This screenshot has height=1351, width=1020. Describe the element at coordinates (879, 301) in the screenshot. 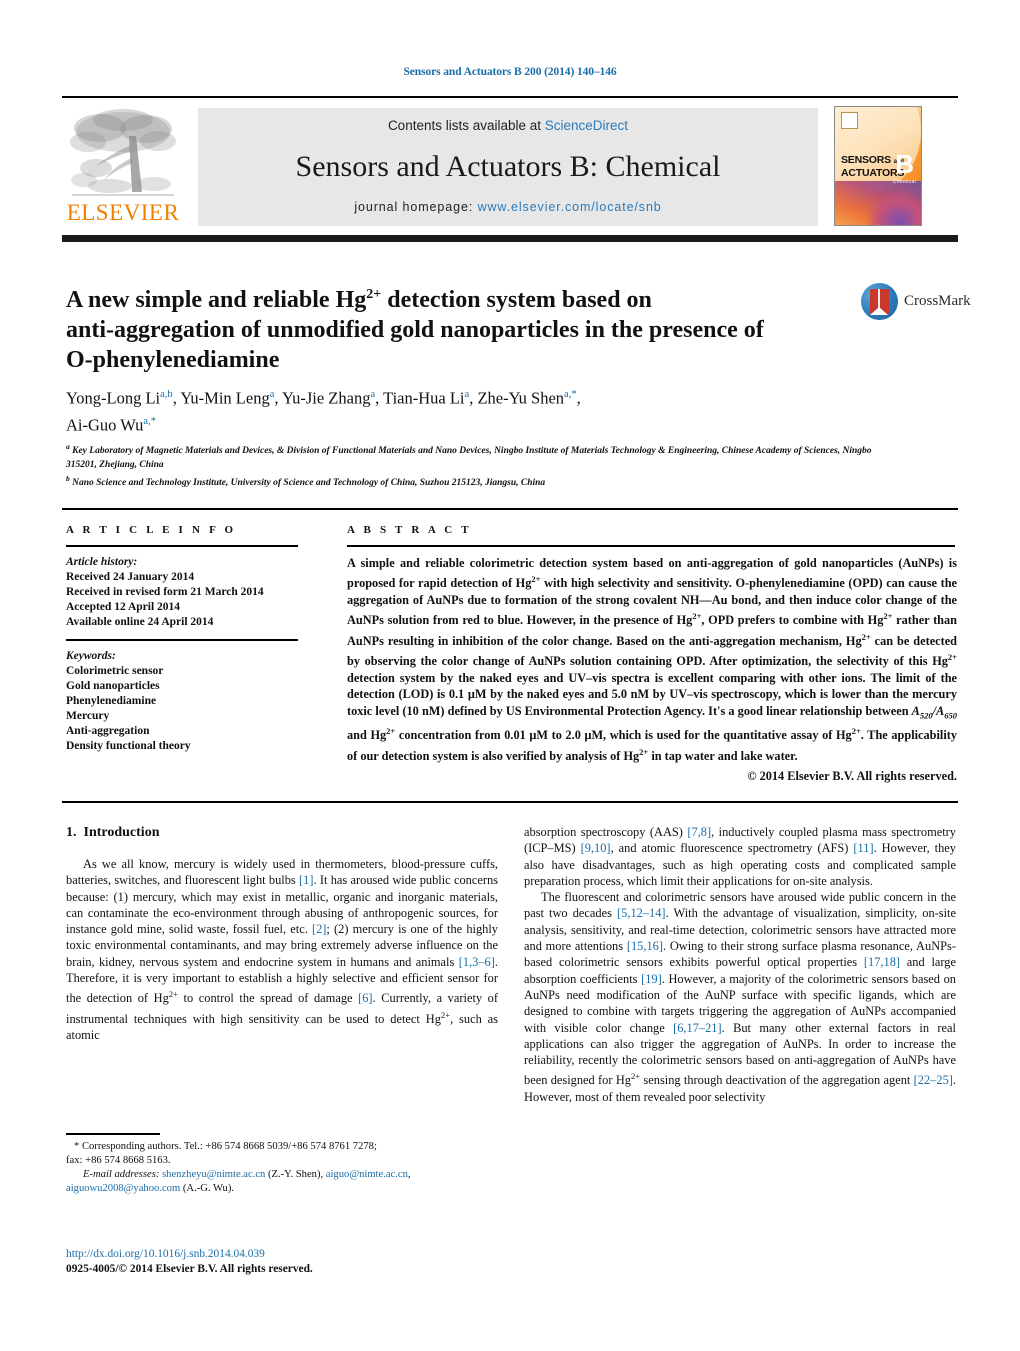

I see `crossmark-icon` at that location.